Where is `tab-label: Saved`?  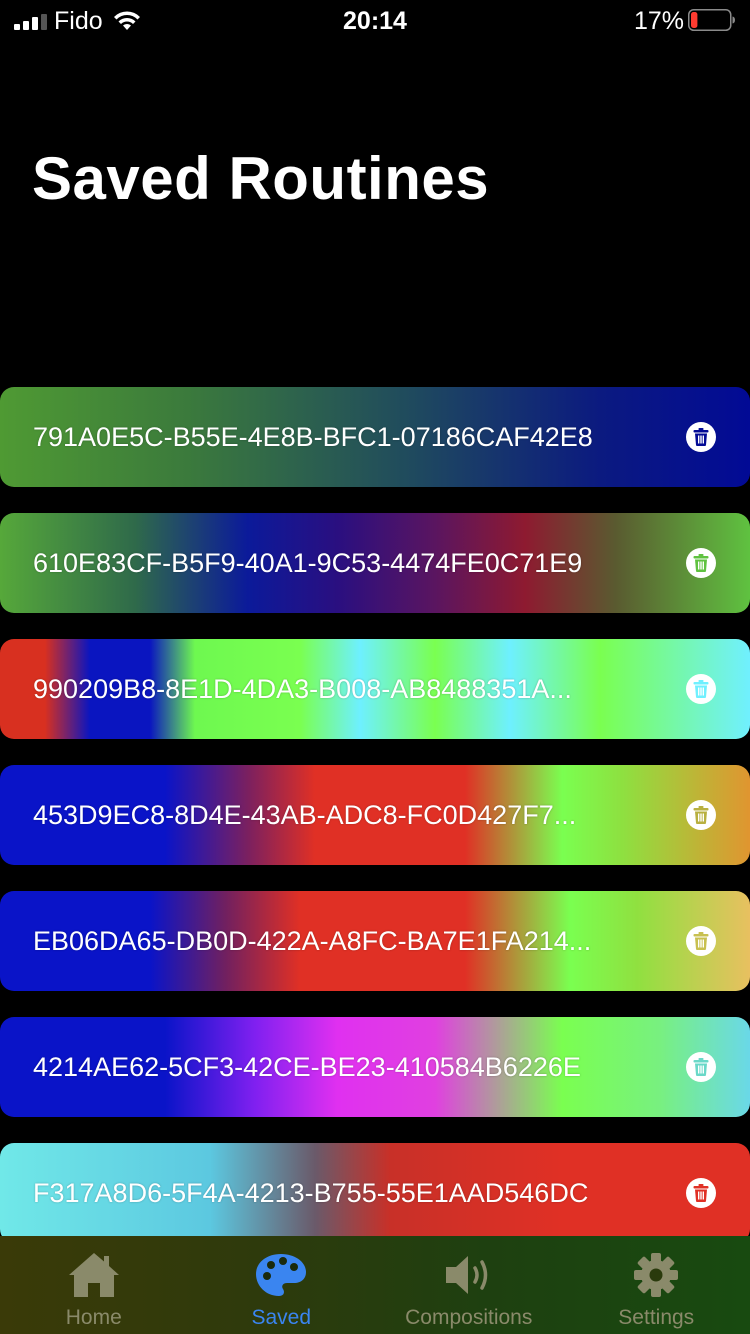
tab-label: Saved is located at coordinates (281, 1317).